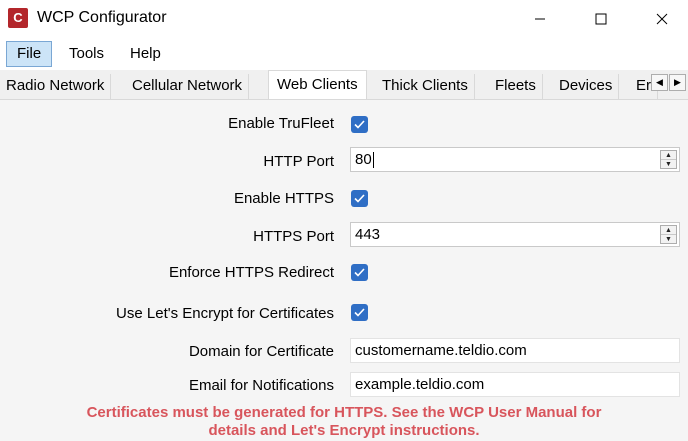 This screenshot has width=688, height=441. What do you see at coordinates (344, 19) in the screenshot?
I see `title-bar: C WCP Configurator` at bounding box center [344, 19].